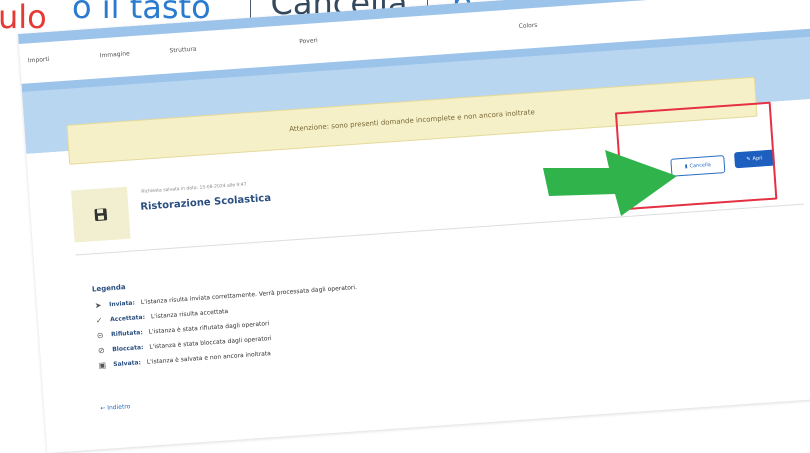 Image resolution: width=810 pixels, height=453 pixels. What do you see at coordinates (528, 26) in the screenshot?
I see `column-header: Colors` at bounding box center [528, 26].